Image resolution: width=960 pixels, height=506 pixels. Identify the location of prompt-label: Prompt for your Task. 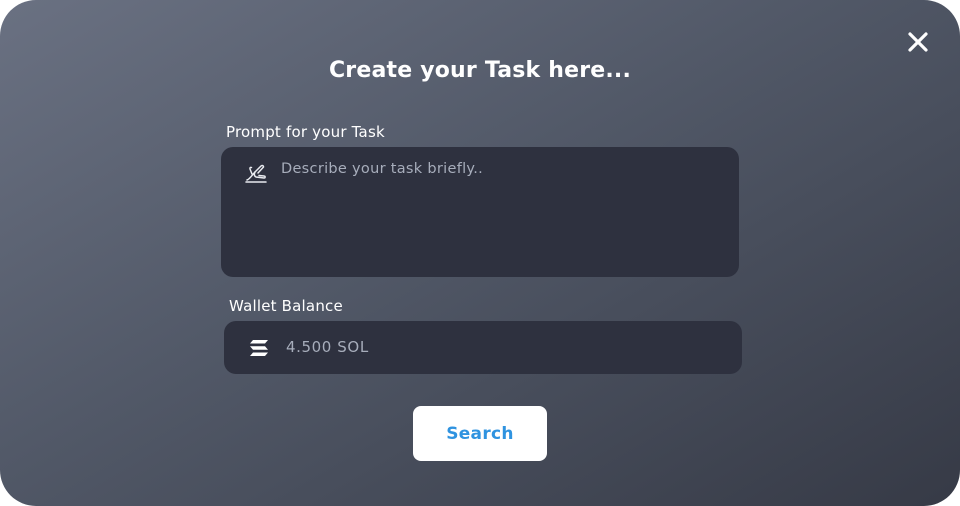
(305, 132).